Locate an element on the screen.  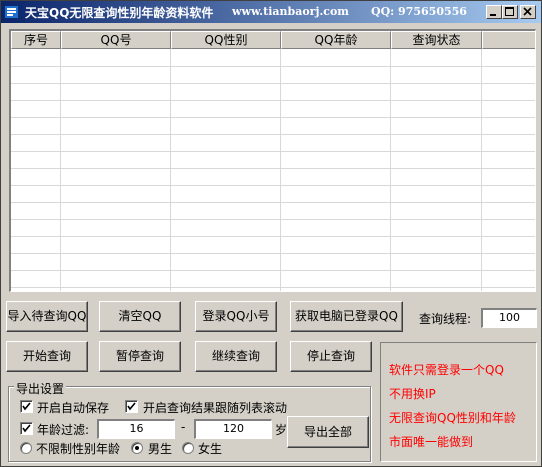
age-filter-label: 年龄过滤: is located at coordinates (63, 429).